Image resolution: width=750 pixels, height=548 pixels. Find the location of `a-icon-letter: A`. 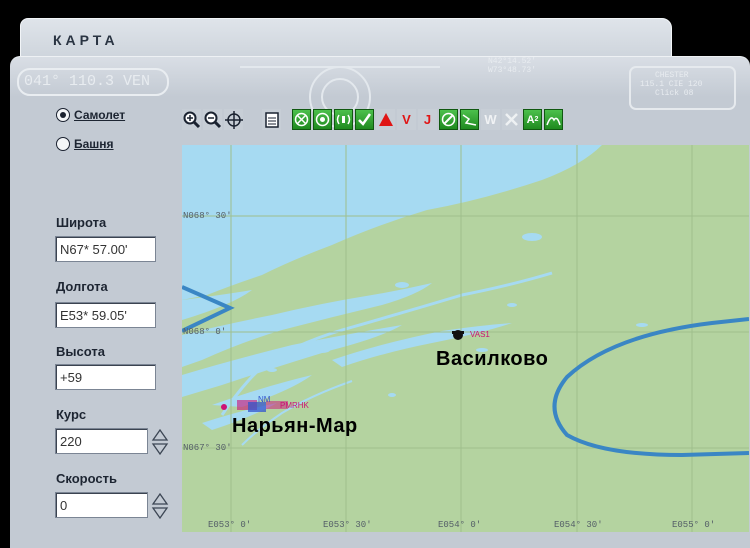

a-icon-letter: A is located at coordinates (530, 119).